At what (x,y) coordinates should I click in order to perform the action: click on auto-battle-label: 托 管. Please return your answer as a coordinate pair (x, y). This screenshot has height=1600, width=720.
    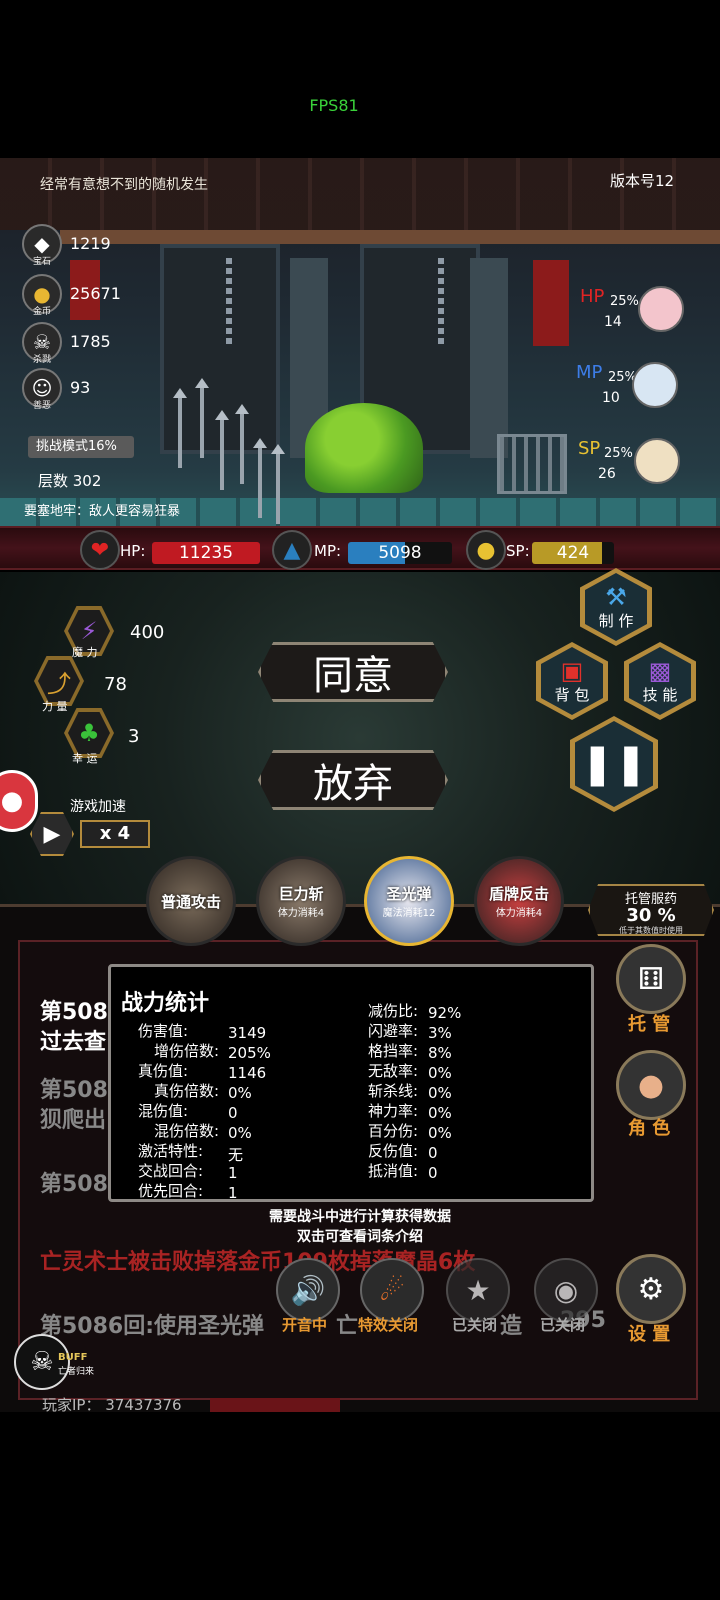
    Looking at the image, I should click on (649, 1024).